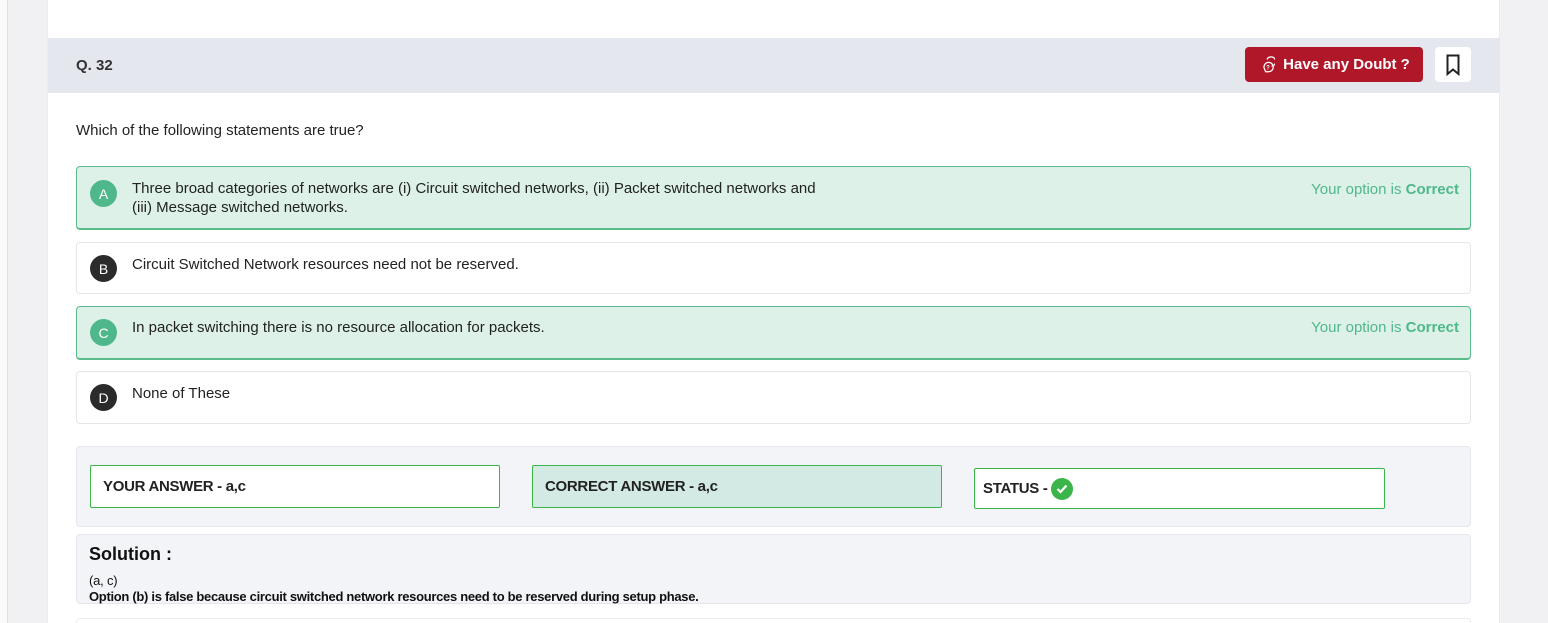 The image size is (1548, 623). I want to click on solution-title: Solution :, so click(130, 554).